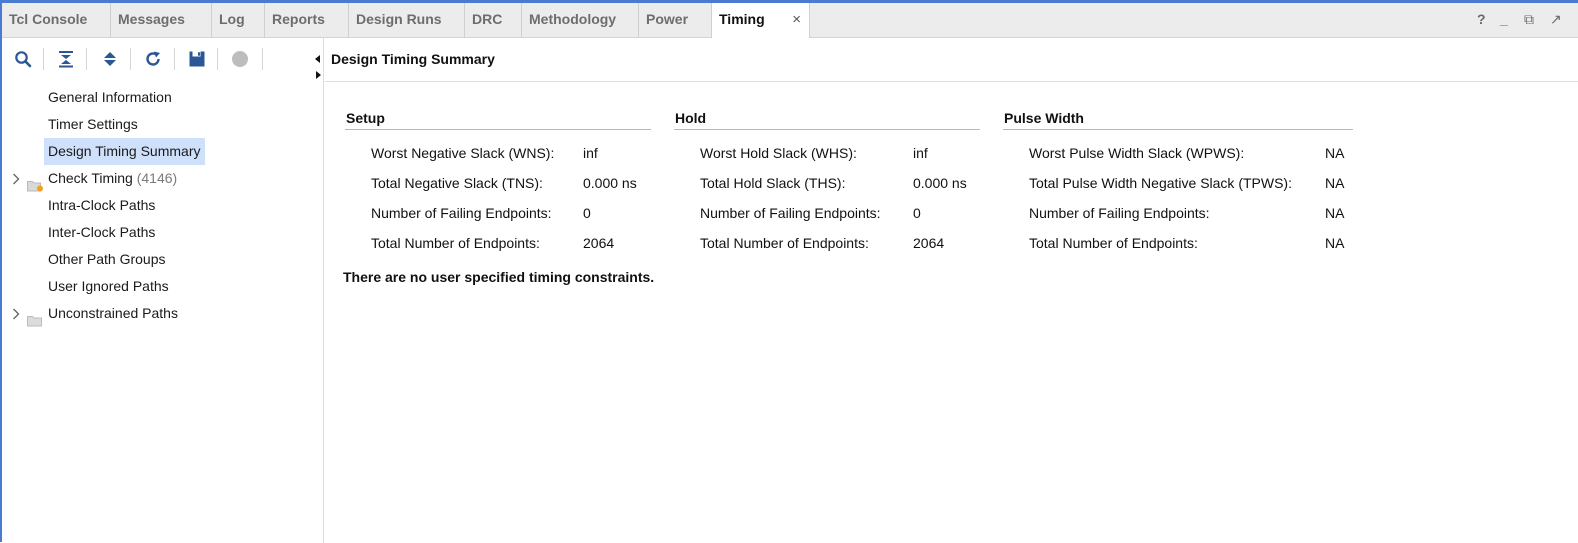  I want to click on minimize-icon: _, so click(1504, 20).